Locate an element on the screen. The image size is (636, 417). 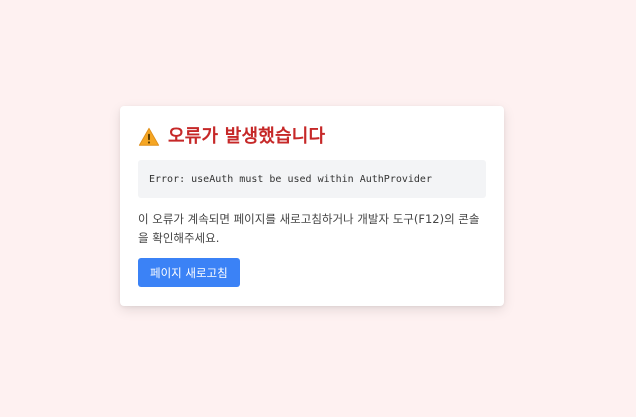
reload-page-button: 페이지 새로고침 is located at coordinates (189, 272).